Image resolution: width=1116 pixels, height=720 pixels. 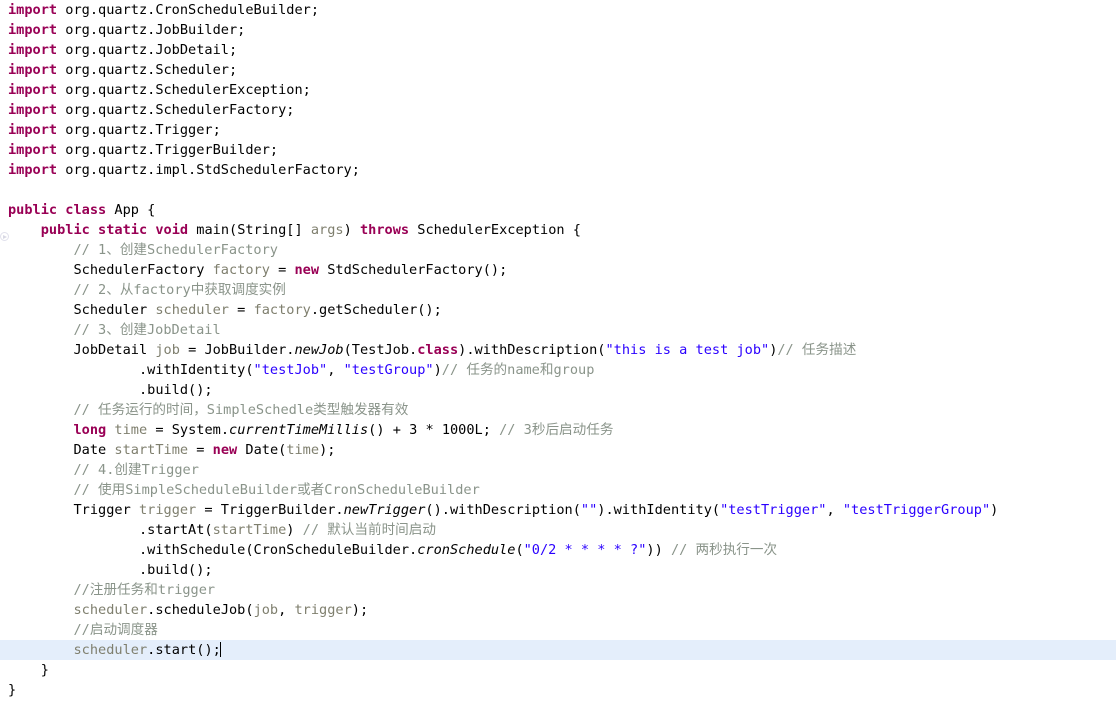 I want to click on code-line: // 1、创建SchedulerFactory, so click(x=558, y=250).